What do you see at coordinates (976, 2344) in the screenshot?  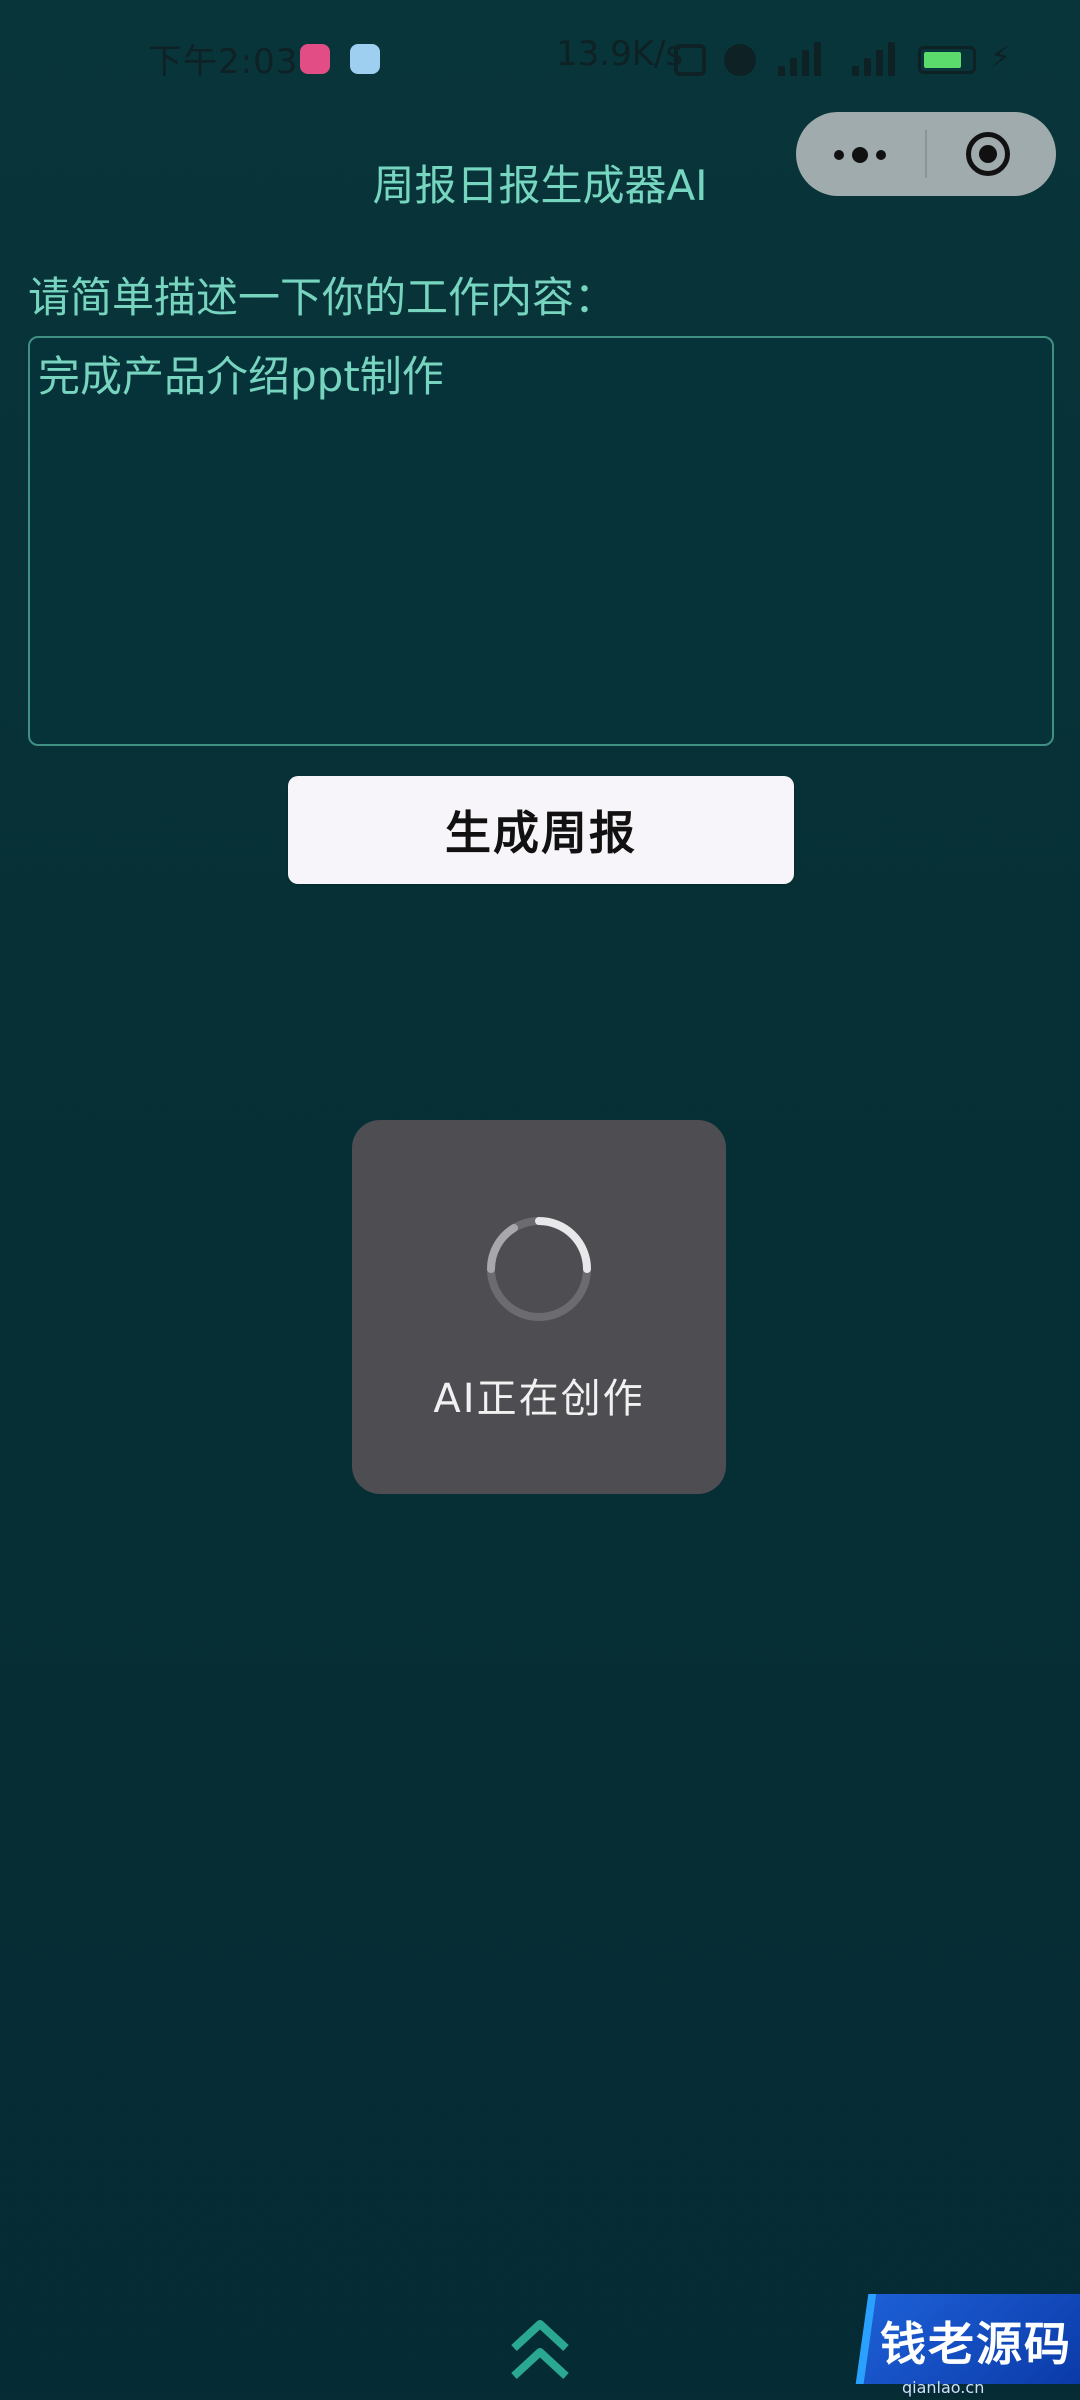 I see `watermark-text: 钱老源码` at bounding box center [976, 2344].